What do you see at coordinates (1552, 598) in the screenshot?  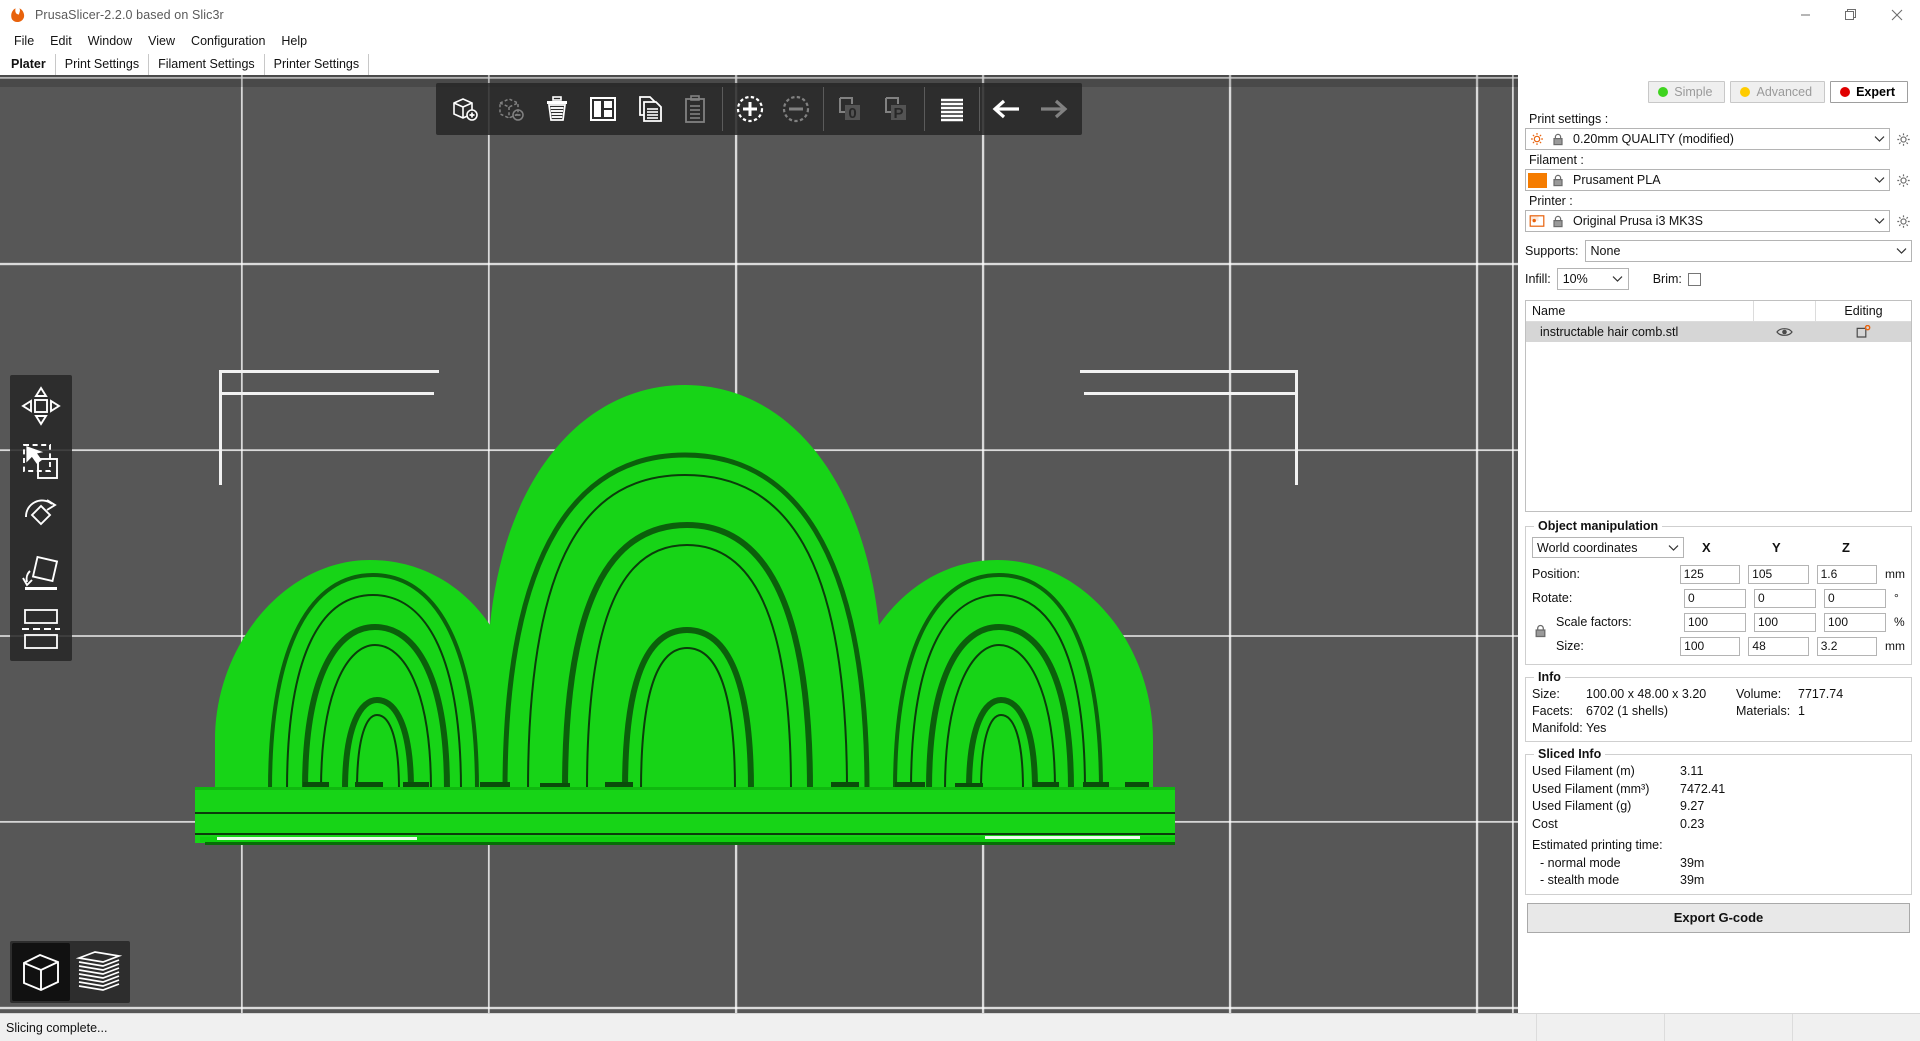 I see `rotate-label: Rotate:` at bounding box center [1552, 598].